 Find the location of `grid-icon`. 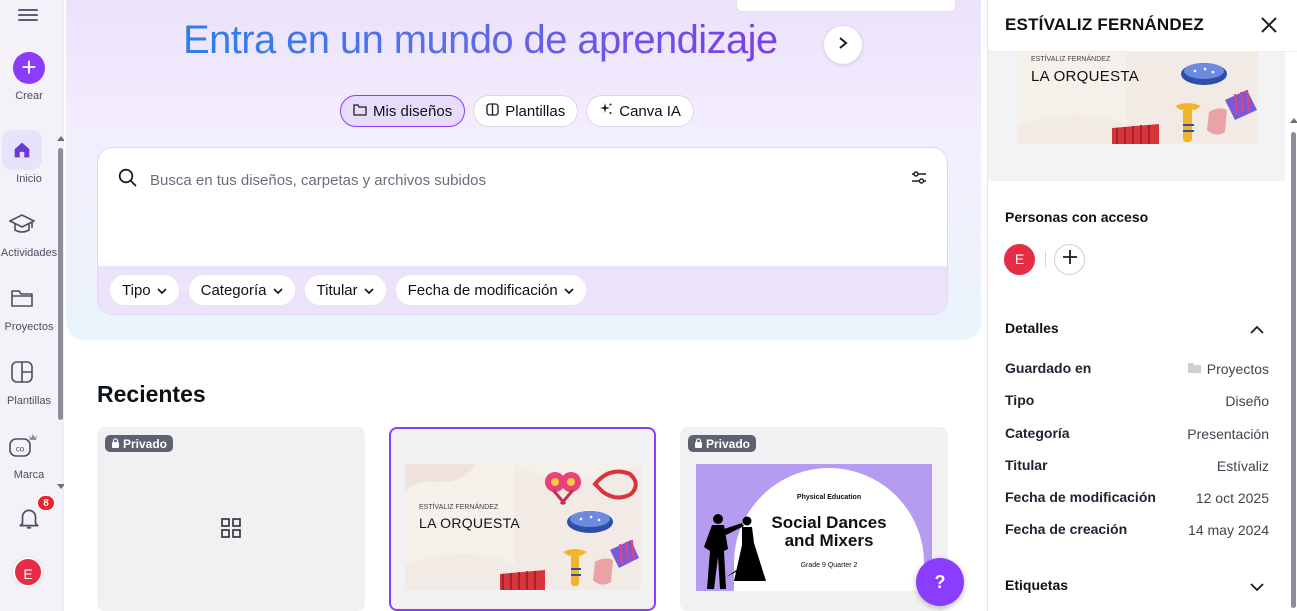

grid-icon is located at coordinates (231, 530).